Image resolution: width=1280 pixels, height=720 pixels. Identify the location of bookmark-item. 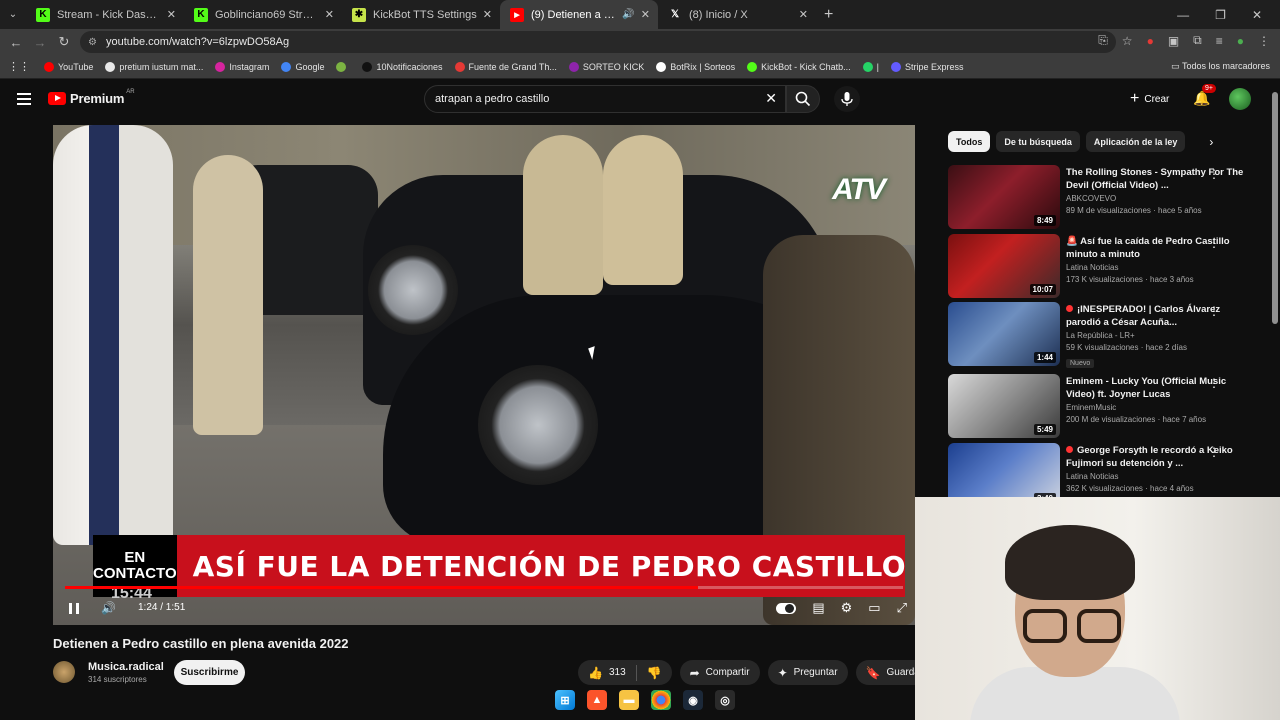
(343, 66).